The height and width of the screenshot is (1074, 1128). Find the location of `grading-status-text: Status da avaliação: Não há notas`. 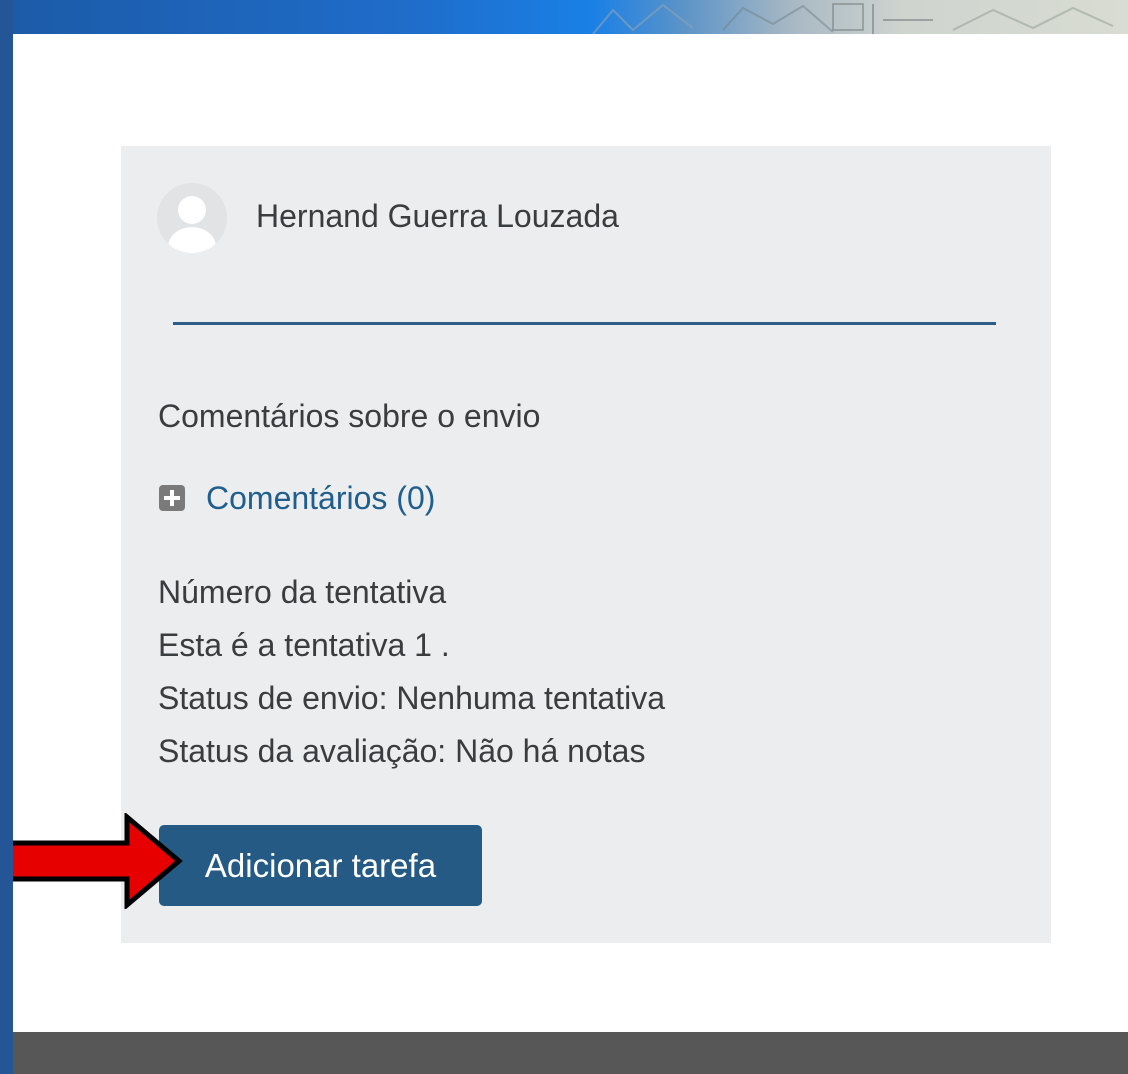

grading-status-text: Status da avaliação: Não há notas is located at coordinates (402, 751).